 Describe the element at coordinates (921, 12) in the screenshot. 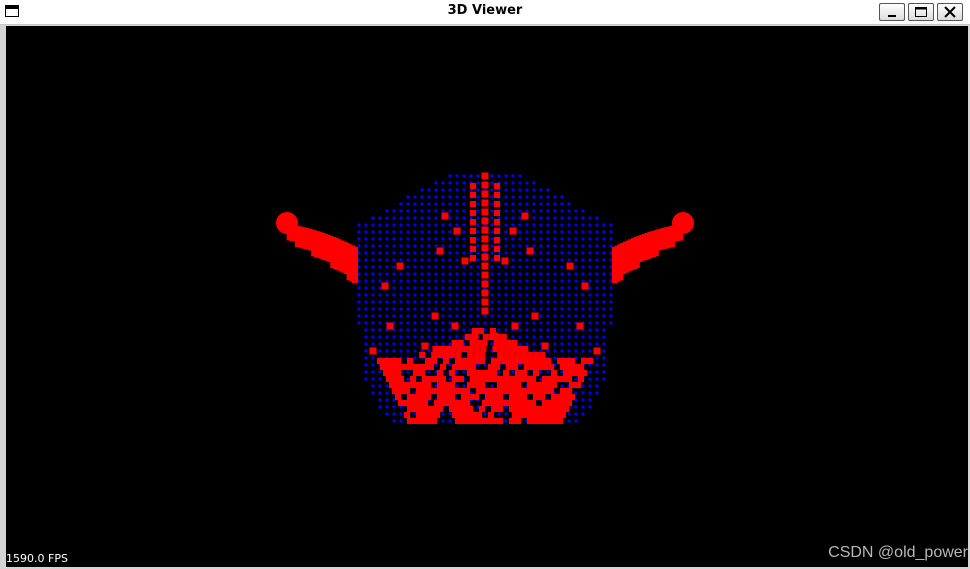

I see `maximize-button` at that location.